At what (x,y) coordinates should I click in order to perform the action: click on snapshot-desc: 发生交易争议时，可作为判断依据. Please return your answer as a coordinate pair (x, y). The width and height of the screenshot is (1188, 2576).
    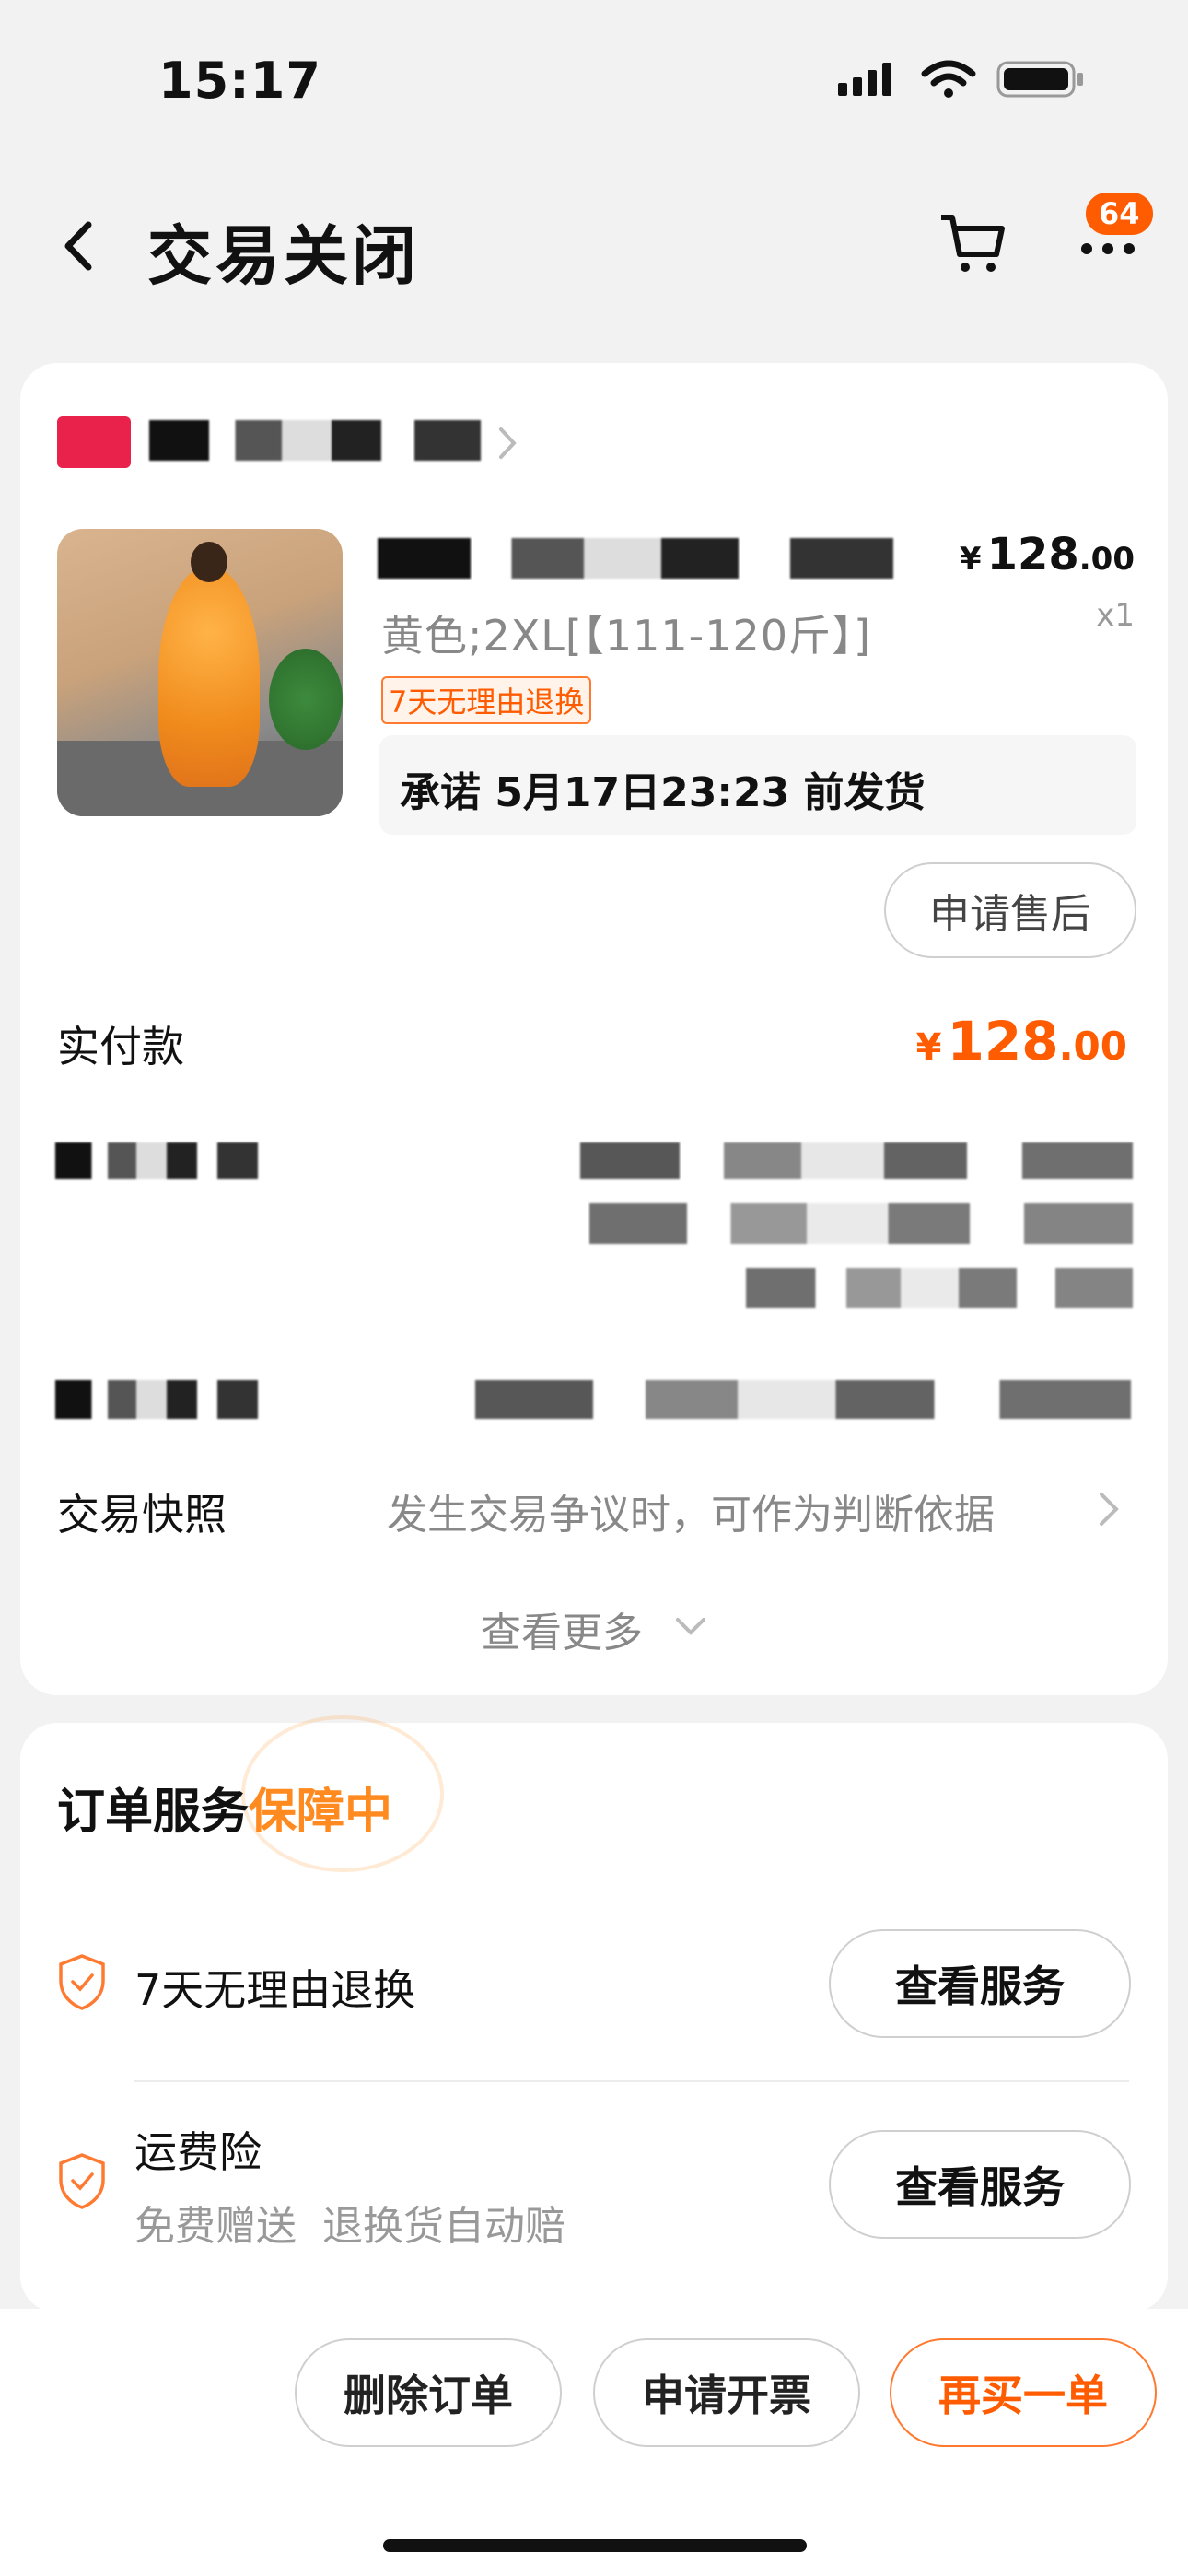
    Looking at the image, I should click on (691, 1510).